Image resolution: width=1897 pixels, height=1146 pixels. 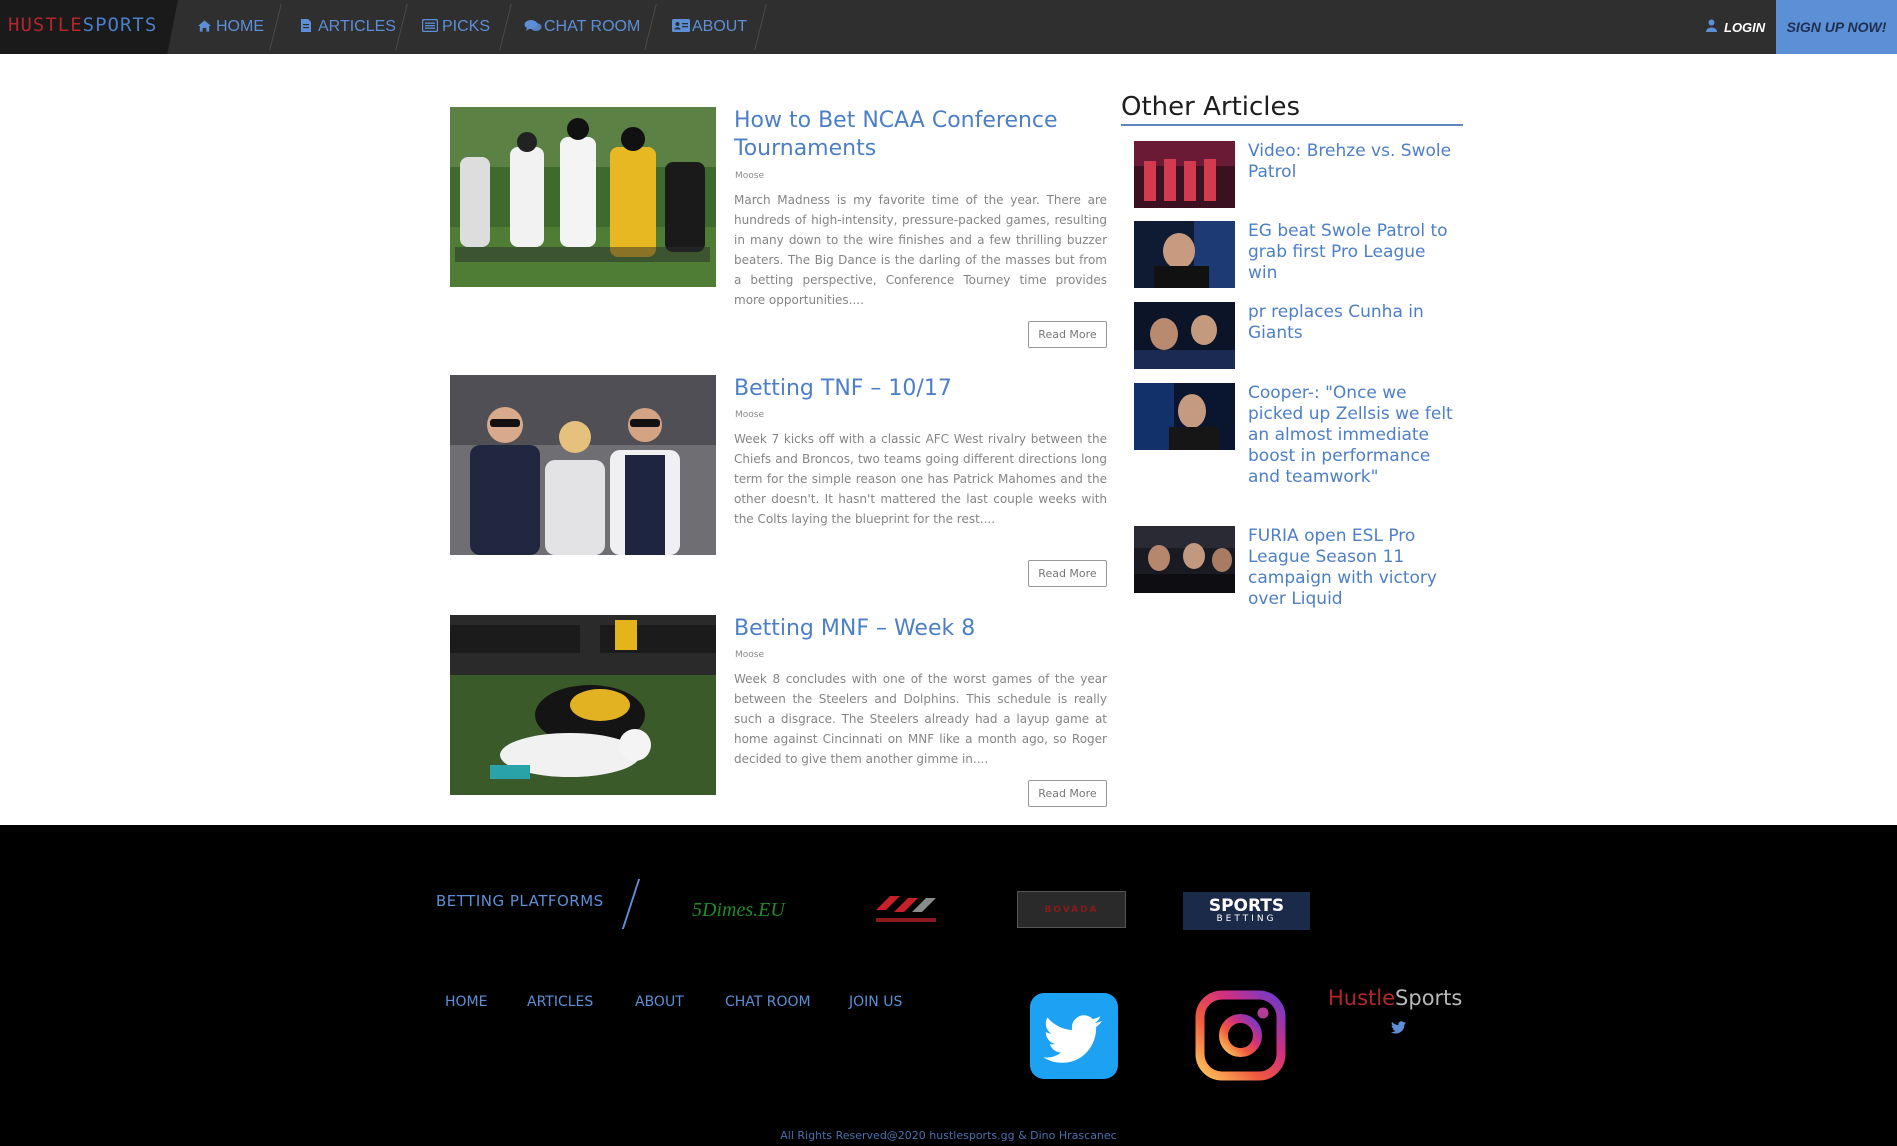 I want to click on logo-text: HUSTLESPORTS, so click(x=82, y=25).